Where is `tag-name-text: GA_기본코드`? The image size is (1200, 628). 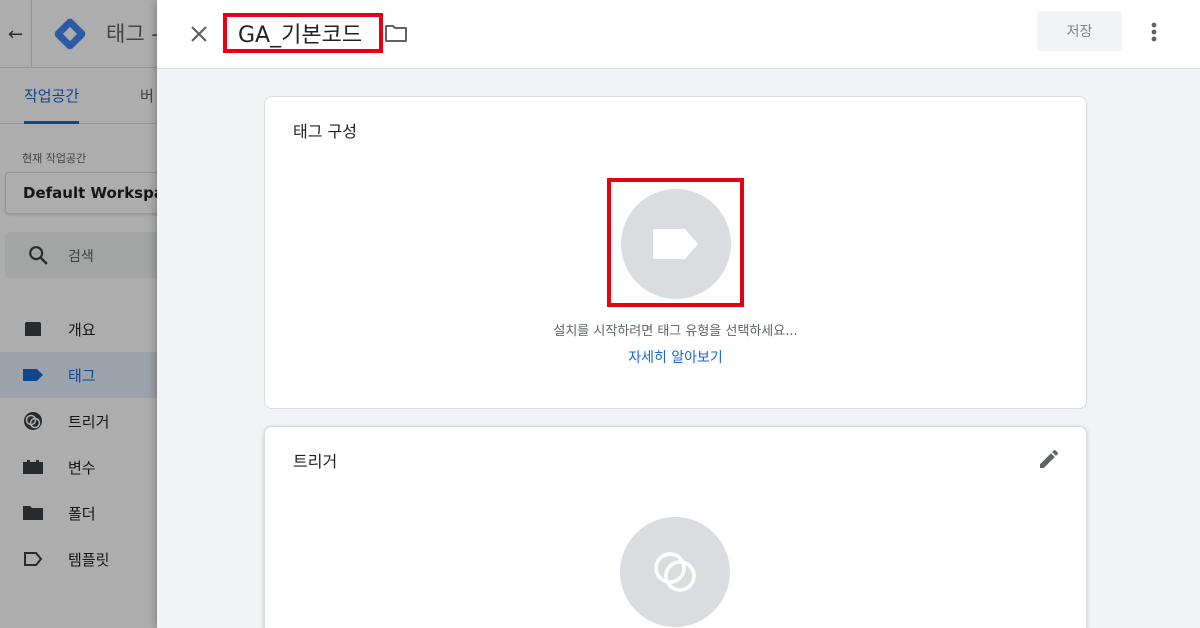 tag-name-text: GA_기본코드 is located at coordinates (300, 35).